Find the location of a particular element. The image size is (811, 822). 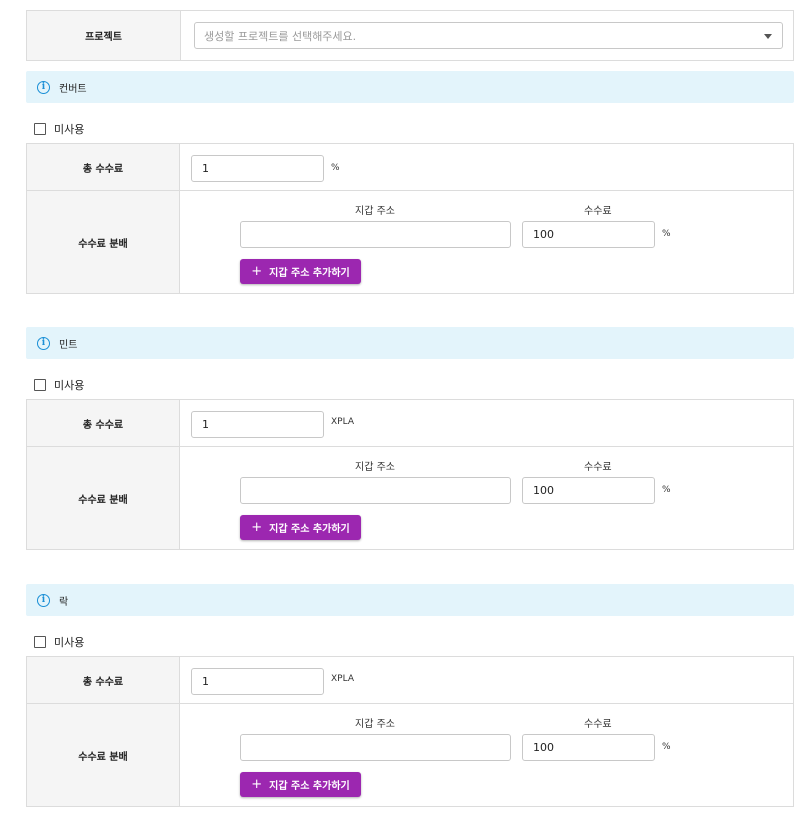

section-title: 컨버트 is located at coordinates (73, 89).